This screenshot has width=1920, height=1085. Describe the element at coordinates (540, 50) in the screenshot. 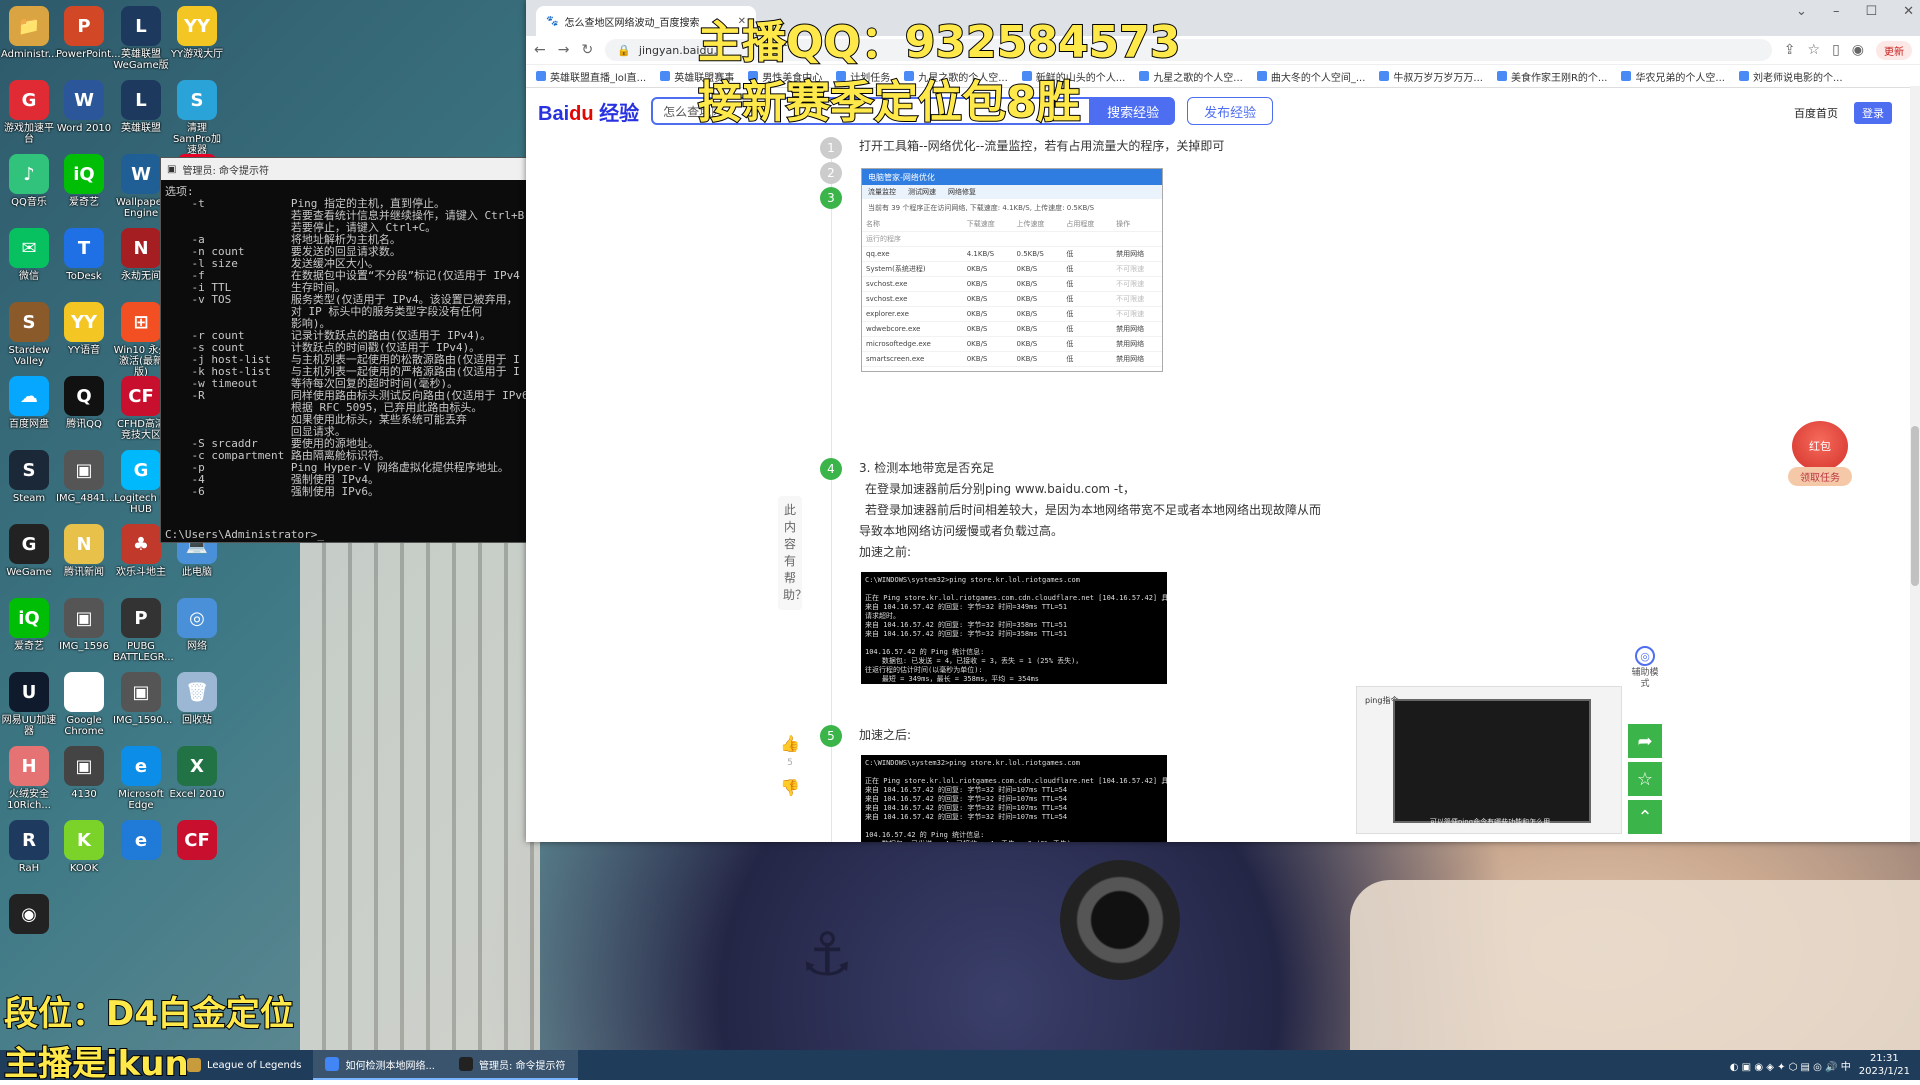

I see `back-icon: ←` at that location.